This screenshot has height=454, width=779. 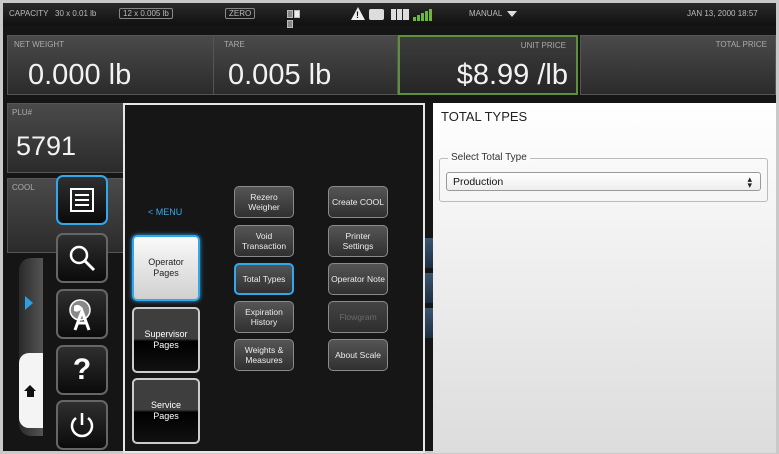 I want to click on category-label: Operator Pages, so click(x=166, y=267).